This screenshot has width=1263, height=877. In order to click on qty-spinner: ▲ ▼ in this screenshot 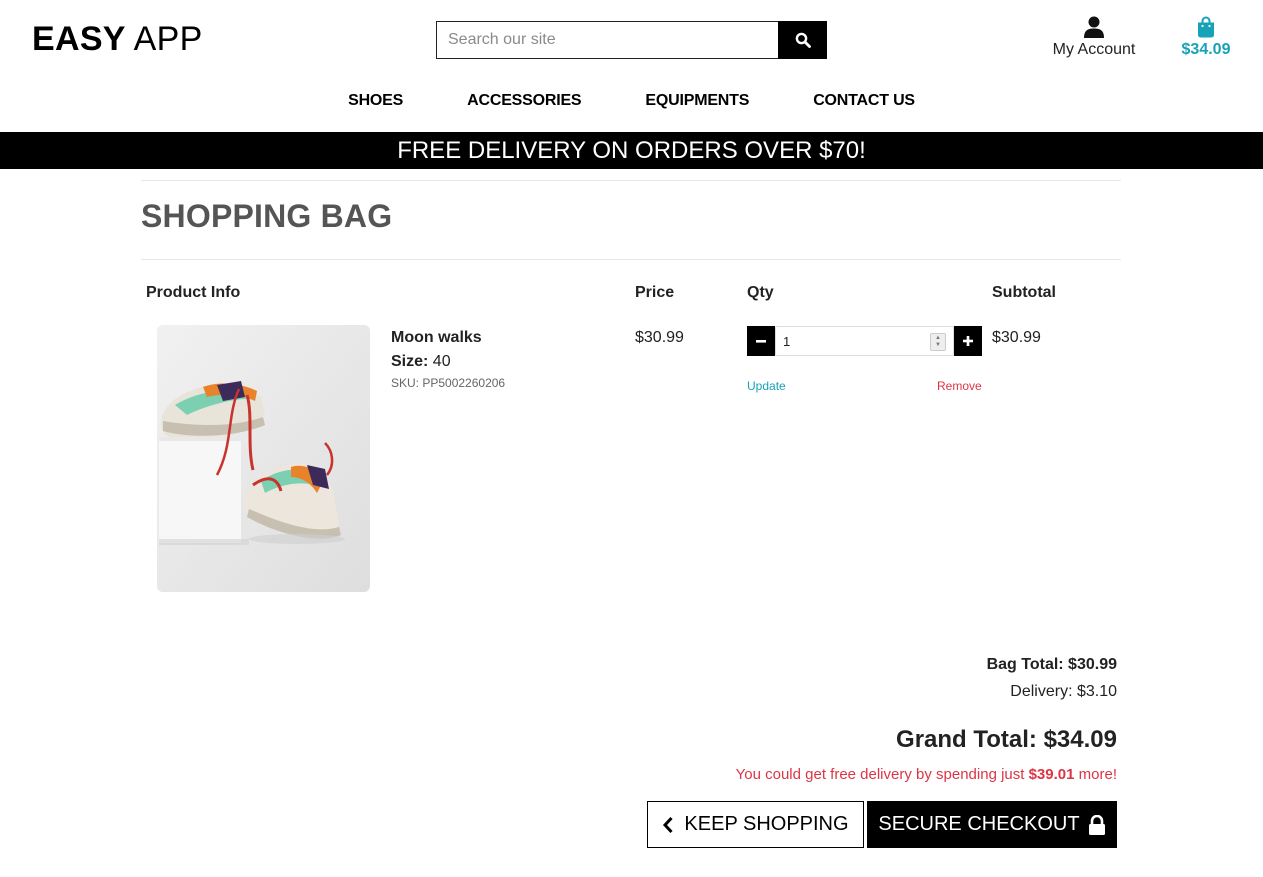, I will do `click(938, 342)`.